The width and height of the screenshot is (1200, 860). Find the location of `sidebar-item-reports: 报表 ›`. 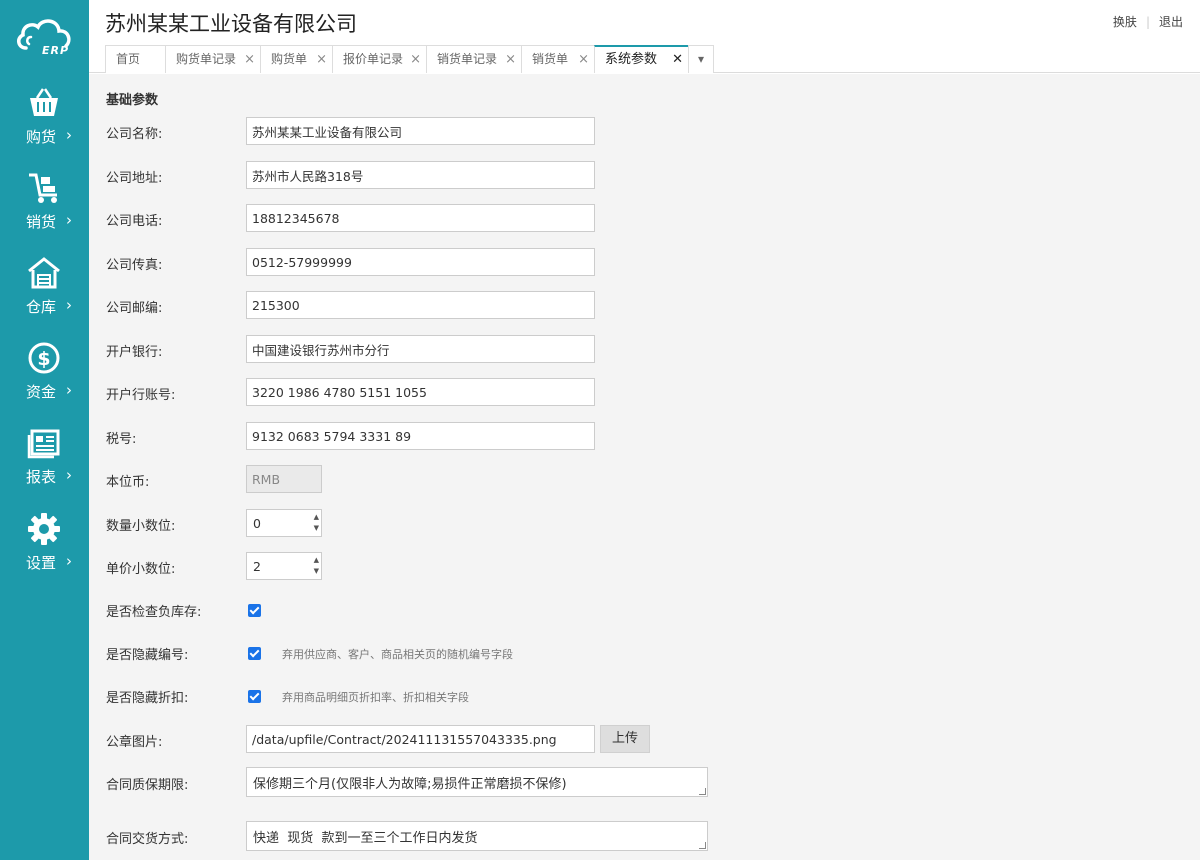

sidebar-item-reports: 报表 › is located at coordinates (44, 468).